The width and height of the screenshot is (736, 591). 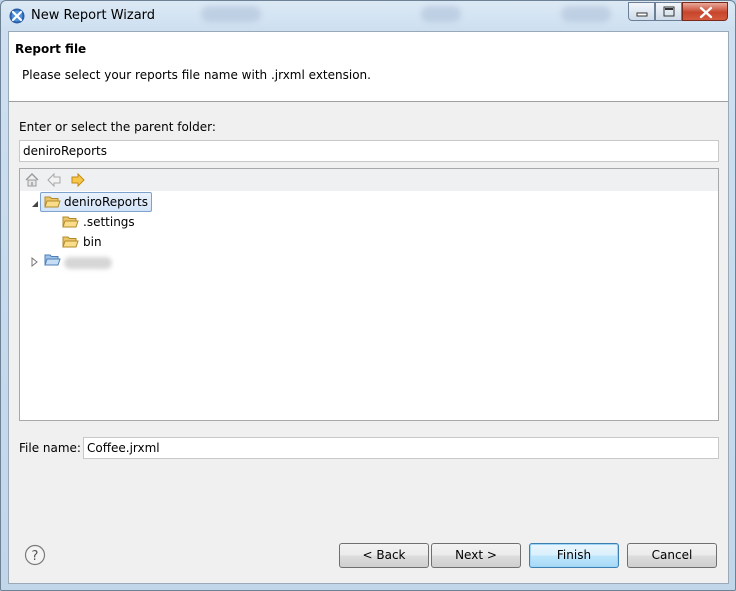 What do you see at coordinates (368, 16) in the screenshot?
I see `title-bar: New Report Wizard` at bounding box center [368, 16].